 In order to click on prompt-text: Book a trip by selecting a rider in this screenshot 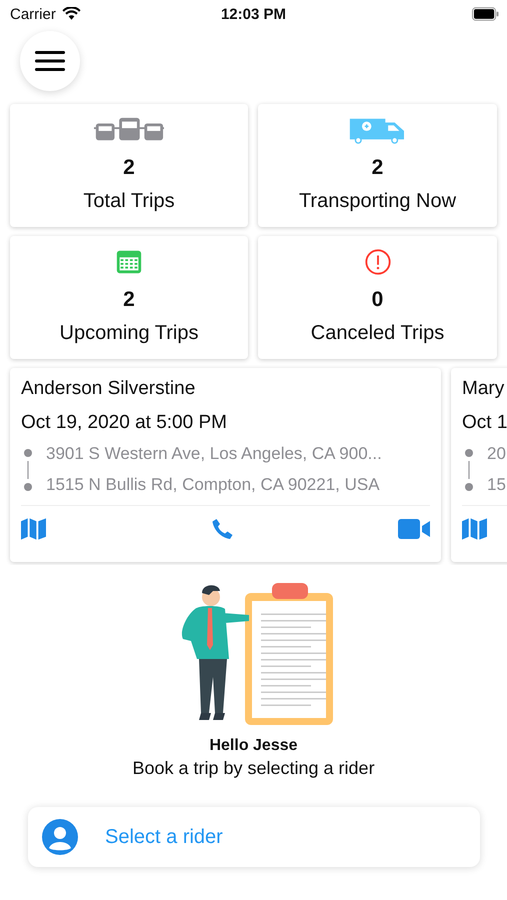, I will do `click(253, 768)`.